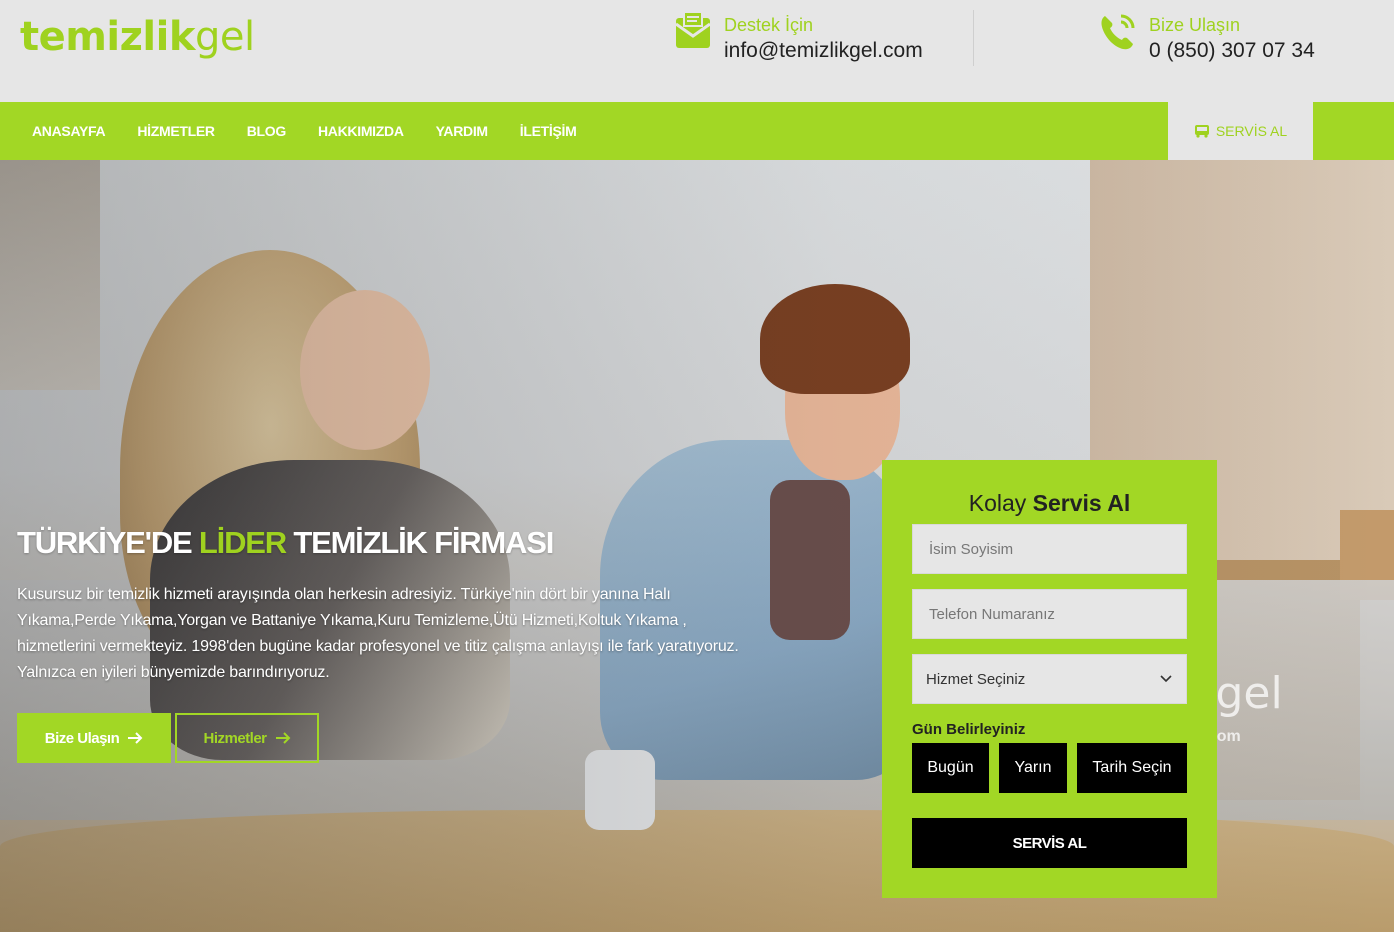  I want to click on nav-services: HİZMETLER, so click(176, 131).